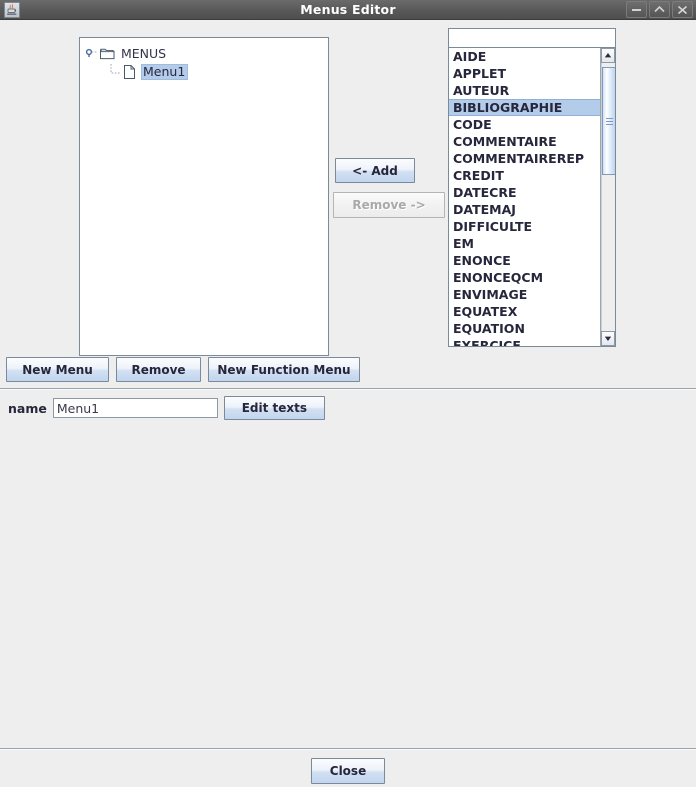  What do you see at coordinates (524, 209) in the screenshot?
I see `list-item: DATEMAJ` at bounding box center [524, 209].